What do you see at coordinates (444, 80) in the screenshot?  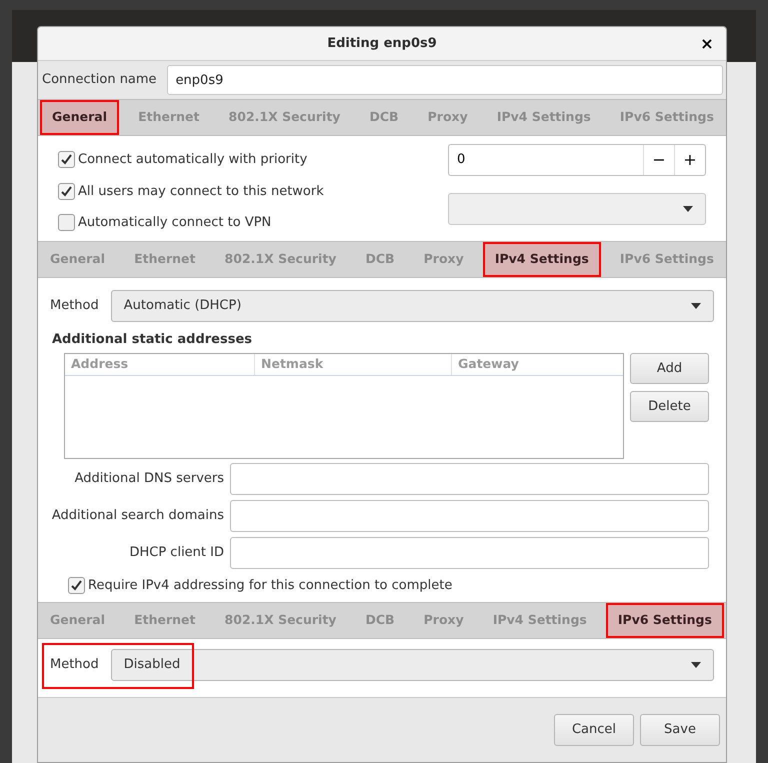 I see `connection-name-field: enp0s9` at bounding box center [444, 80].